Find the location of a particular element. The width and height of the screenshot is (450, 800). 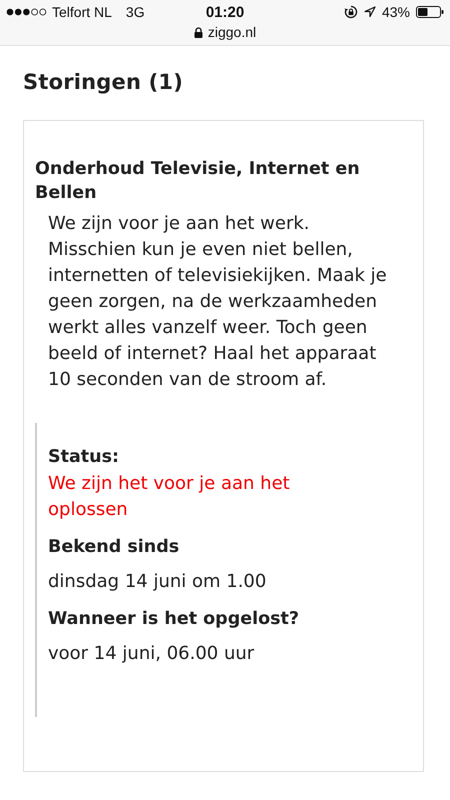

carrier-name: Telfort NL is located at coordinates (82, 12).